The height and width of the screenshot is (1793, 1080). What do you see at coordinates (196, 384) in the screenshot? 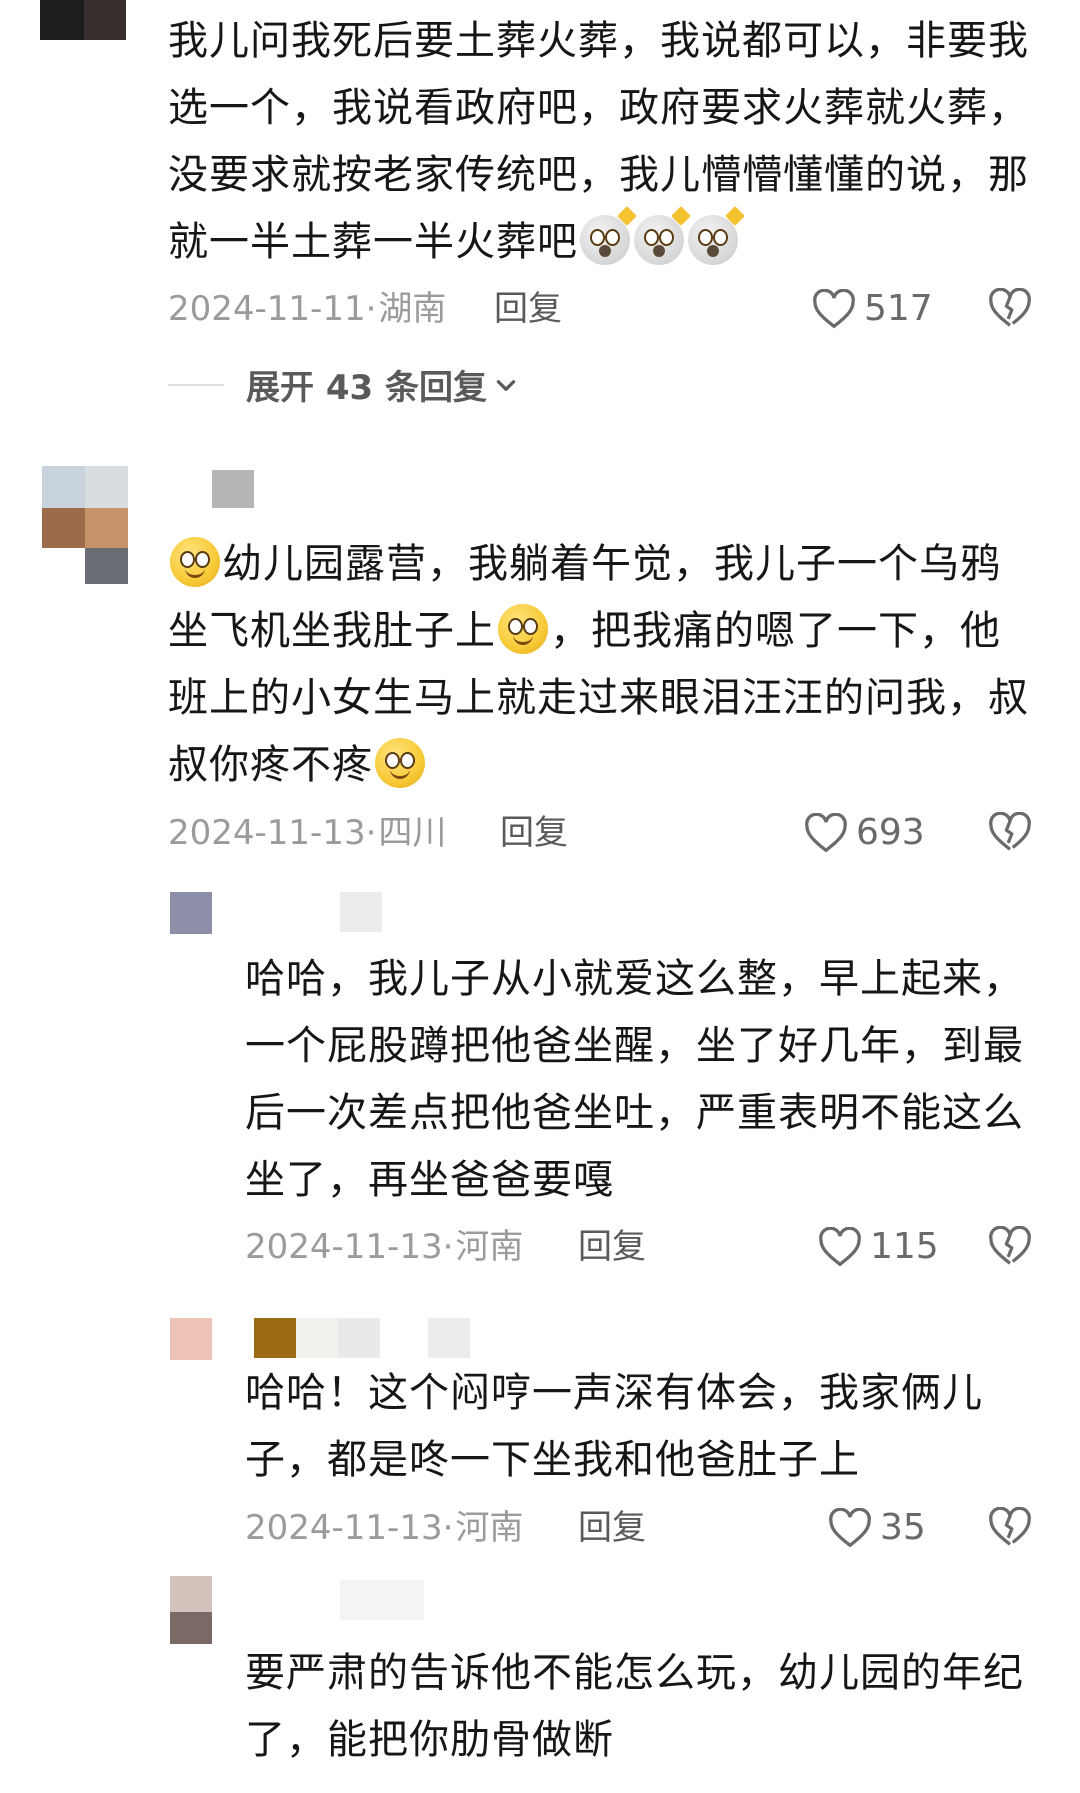
I see `divider-line` at bounding box center [196, 384].